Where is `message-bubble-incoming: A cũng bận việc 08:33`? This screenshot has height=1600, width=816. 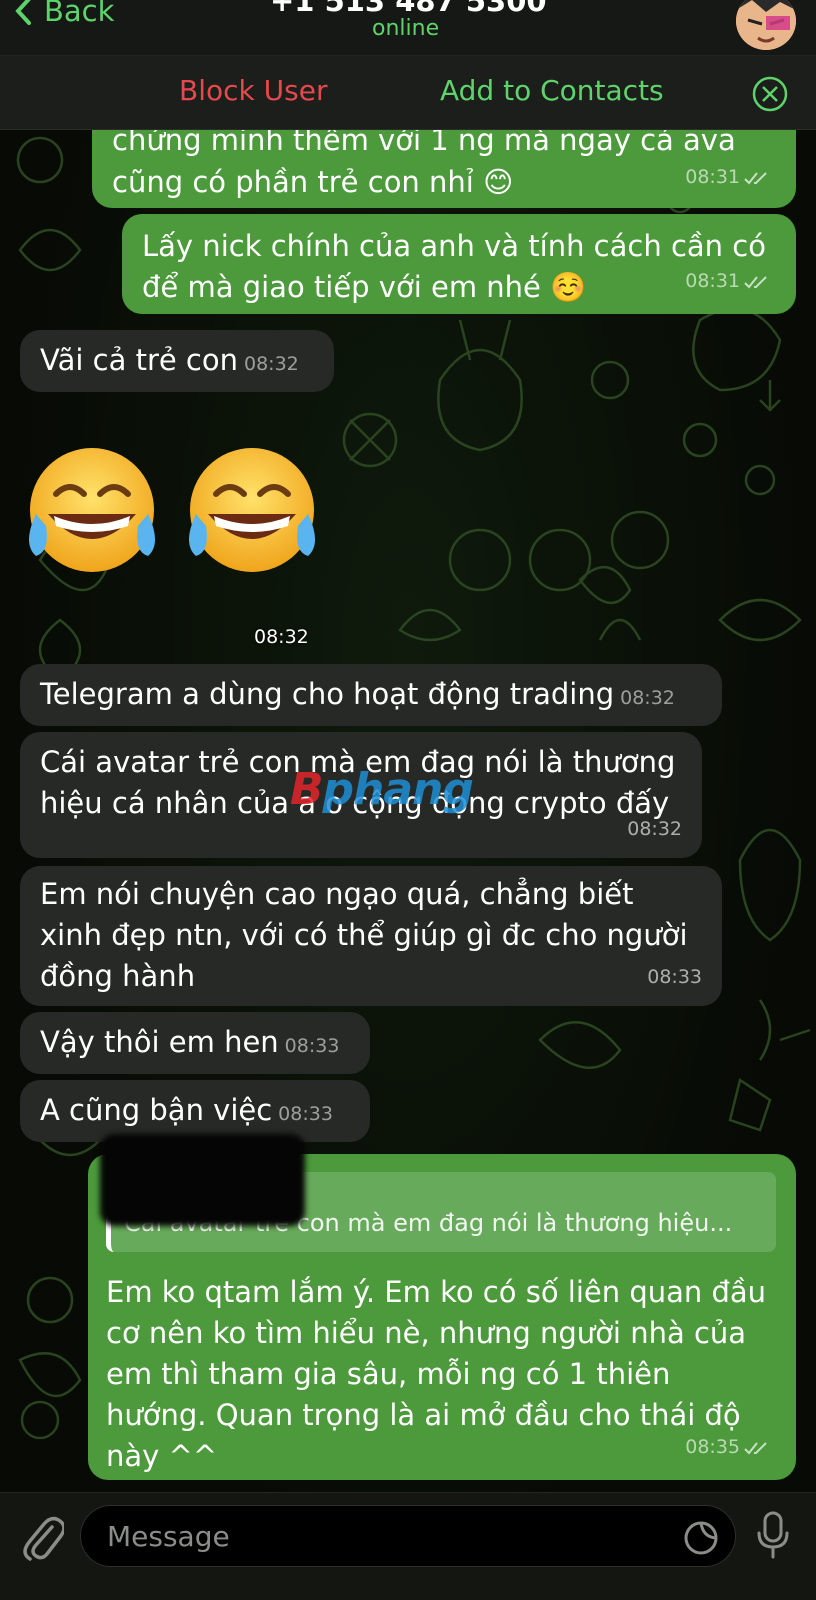 message-bubble-incoming: A cũng bận việc 08:33 is located at coordinates (195, 1111).